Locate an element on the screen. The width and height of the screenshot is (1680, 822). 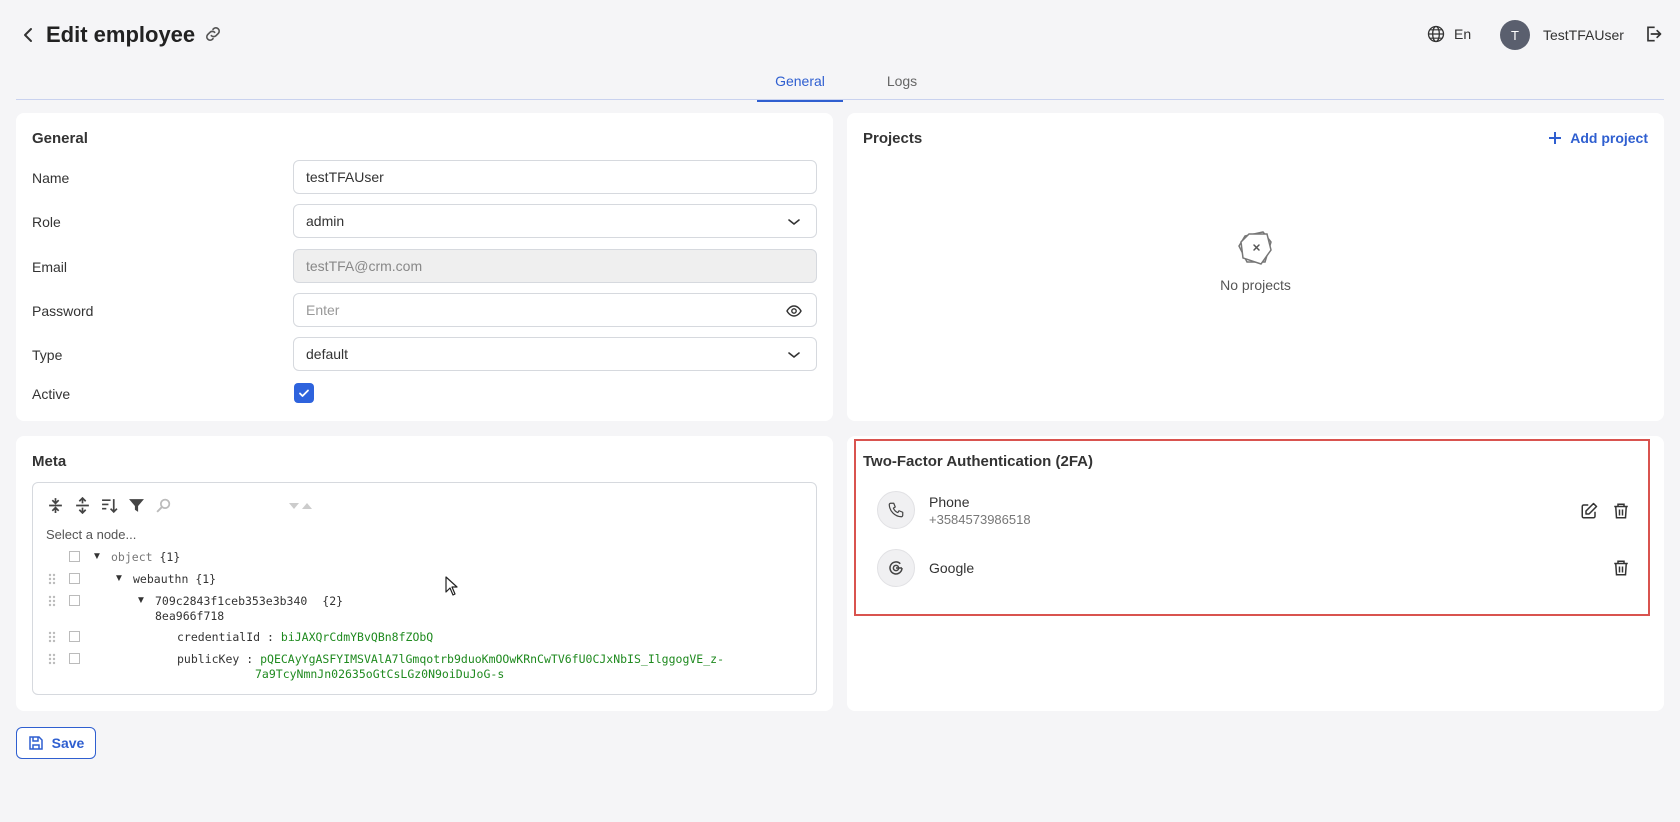
username: TestTFAUser is located at coordinates (1583, 35).